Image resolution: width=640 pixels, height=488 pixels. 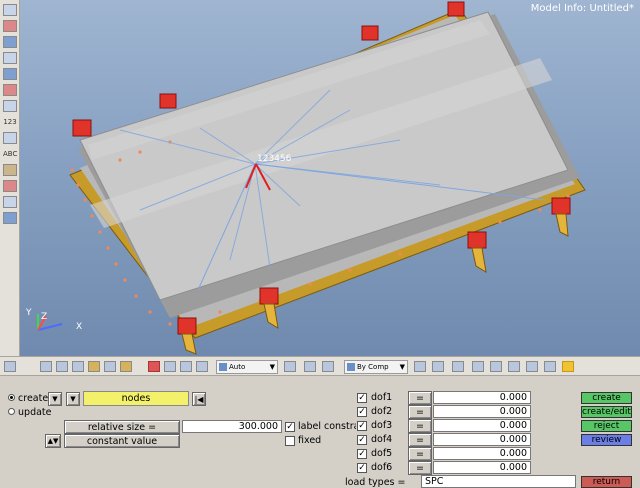 What do you see at coordinates (290, 441) in the screenshot?
I see `fixed-checkbox` at bounding box center [290, 441].